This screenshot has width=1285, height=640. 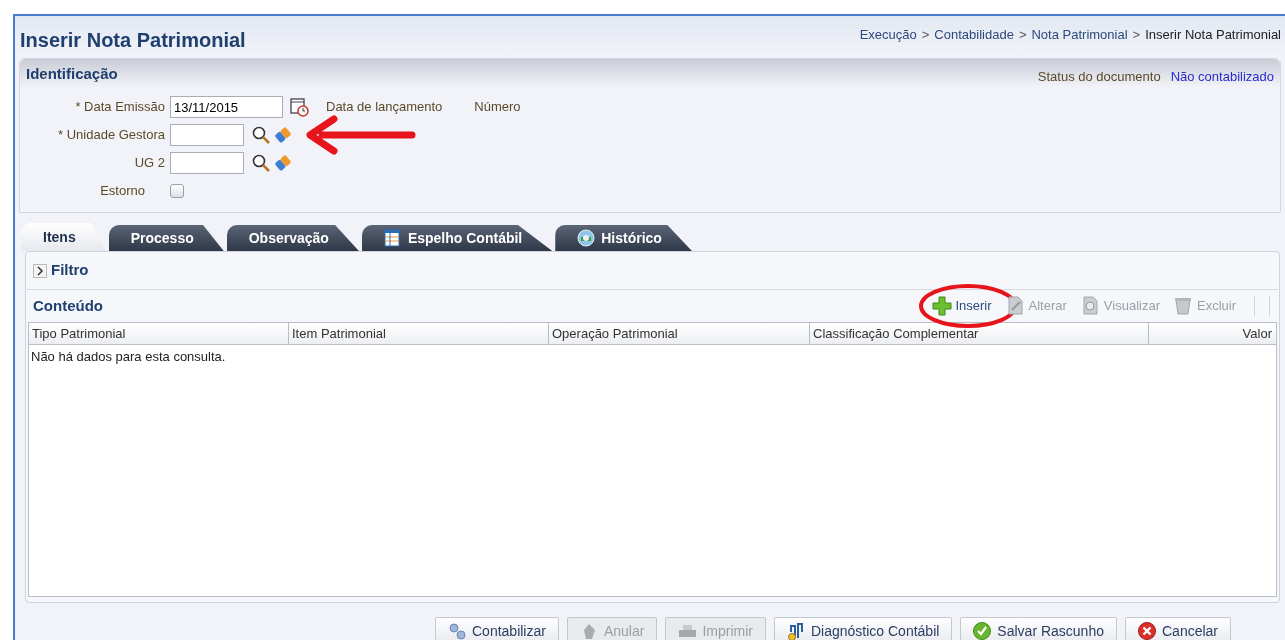 I want to click on status-value: Não contabilizado, so click(x=1222, y=77).